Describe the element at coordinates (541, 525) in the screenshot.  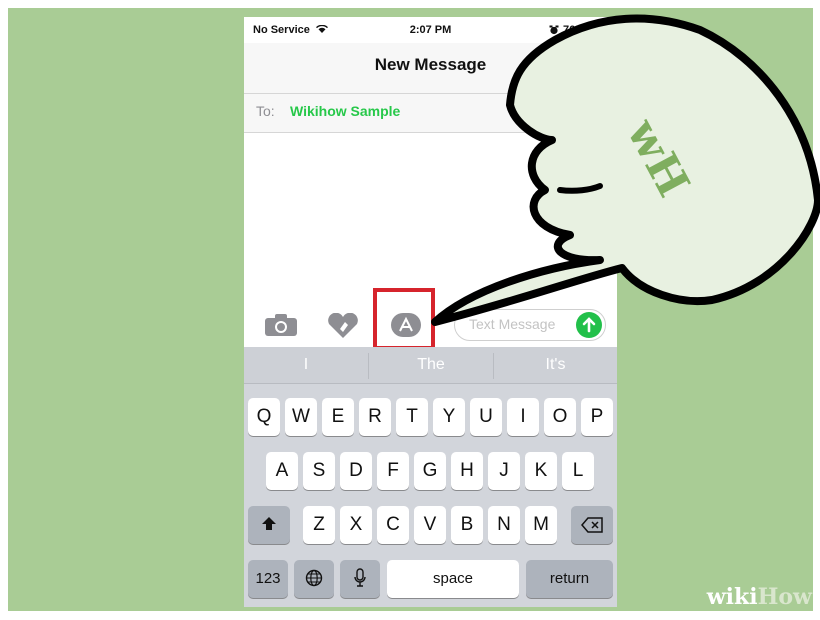
I see `key-m: M` at that location.